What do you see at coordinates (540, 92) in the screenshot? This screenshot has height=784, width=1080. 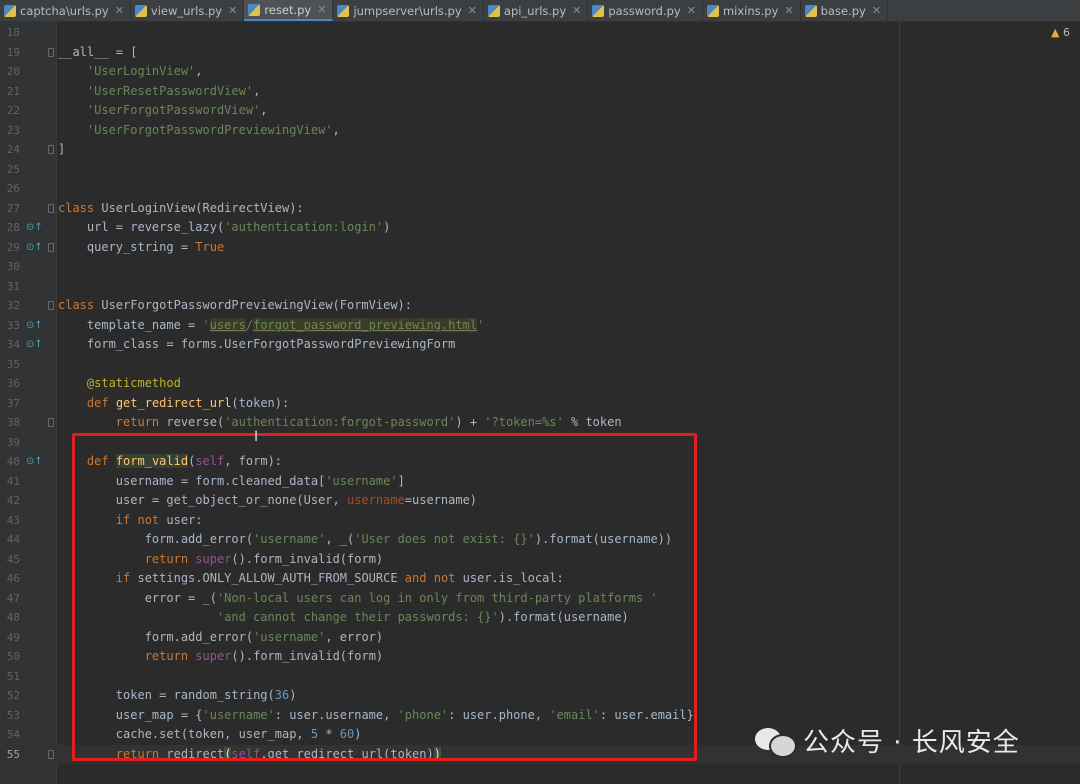 I see `code-line: 21 'UserResetPasswordView',` at bounding box center [540, 92].